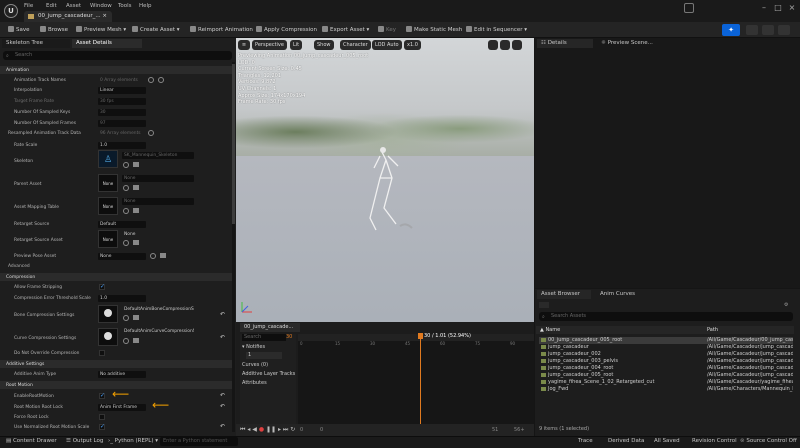 This screenshot has height=448, width=800. What do you see at coordinates (268, 374) in the screenshot?
I see `additive-layer-tracks: Additive Layer Tracks` at bounding box center [268, 374].